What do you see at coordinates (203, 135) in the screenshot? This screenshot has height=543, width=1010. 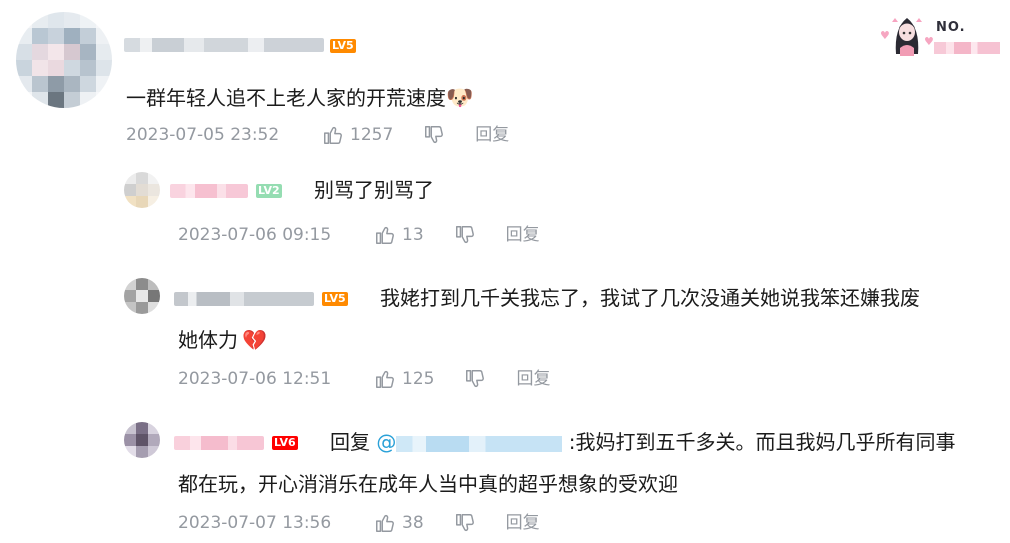 I see `timestamp: 2023-07-05 23:52` at bounding box center [203, 135].